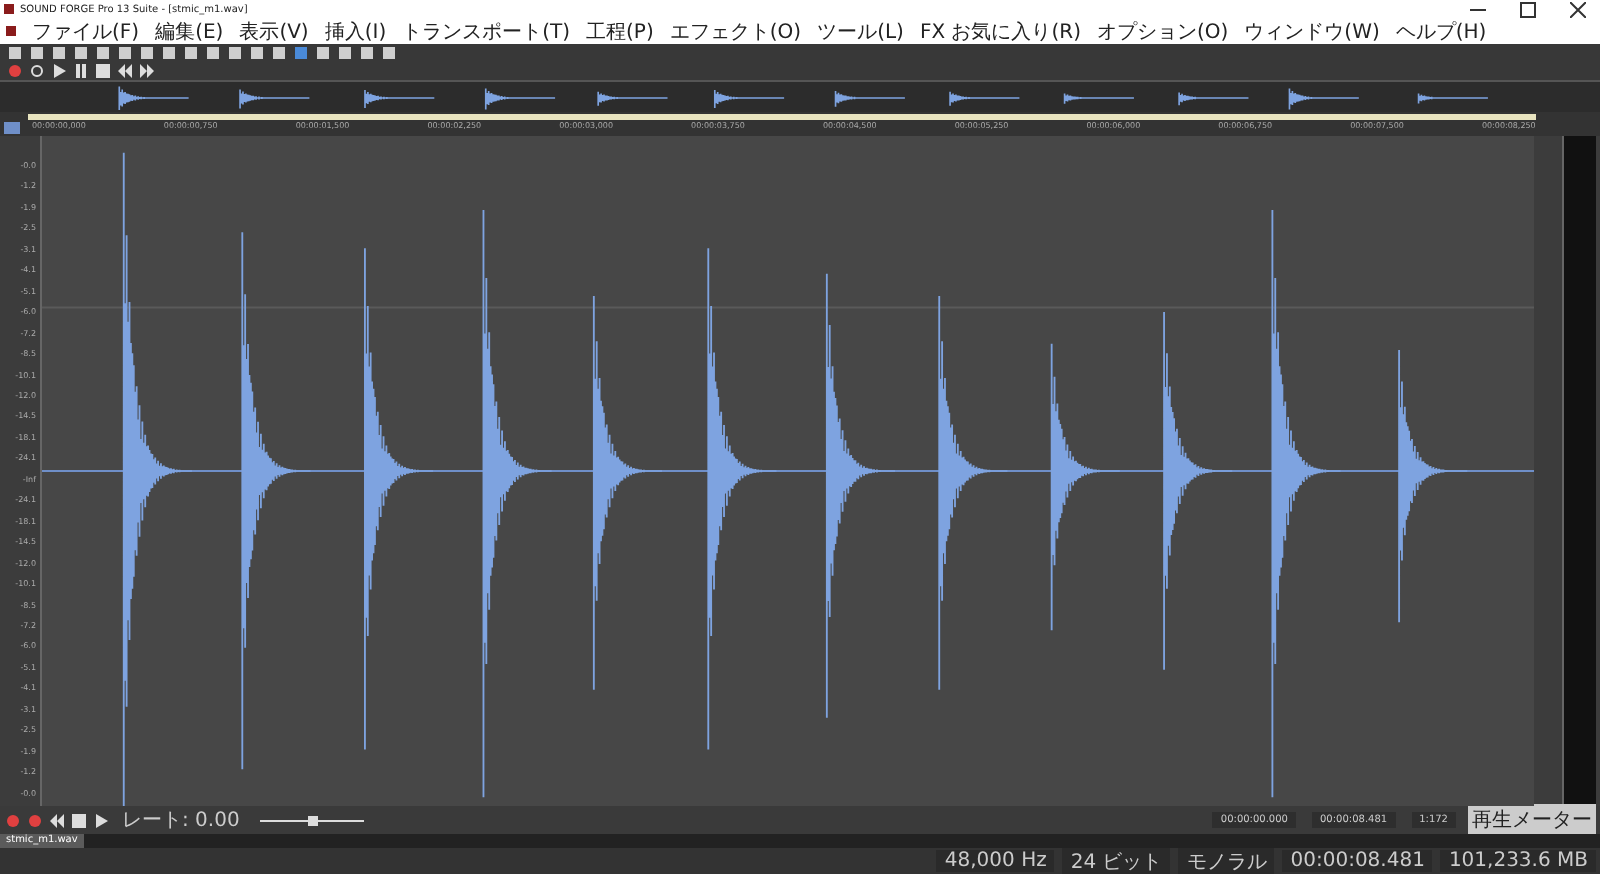 The image size is (1600, 874). Describe the element at coordinates (274, 31) in the screenshot. I see `menu-item: 表示(V)` at that location.